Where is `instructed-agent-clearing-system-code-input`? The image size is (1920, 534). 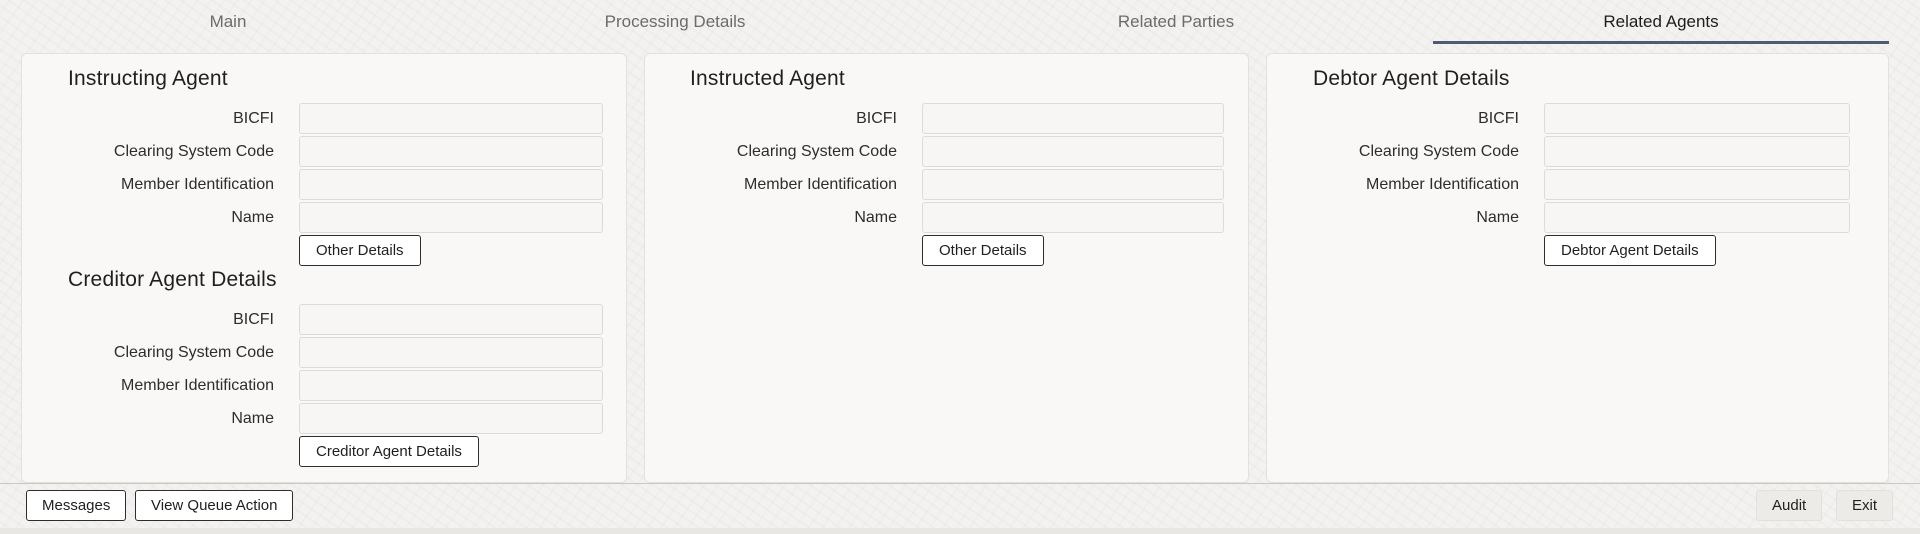 instructed-agent-clearing-system-code-input is located at coordinates (1073, 151).